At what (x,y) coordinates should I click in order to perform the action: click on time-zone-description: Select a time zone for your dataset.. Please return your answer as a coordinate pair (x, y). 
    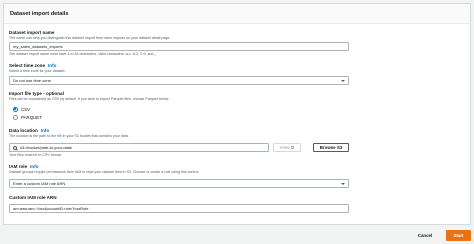
    Looking at the image, I should click on (37, 71).